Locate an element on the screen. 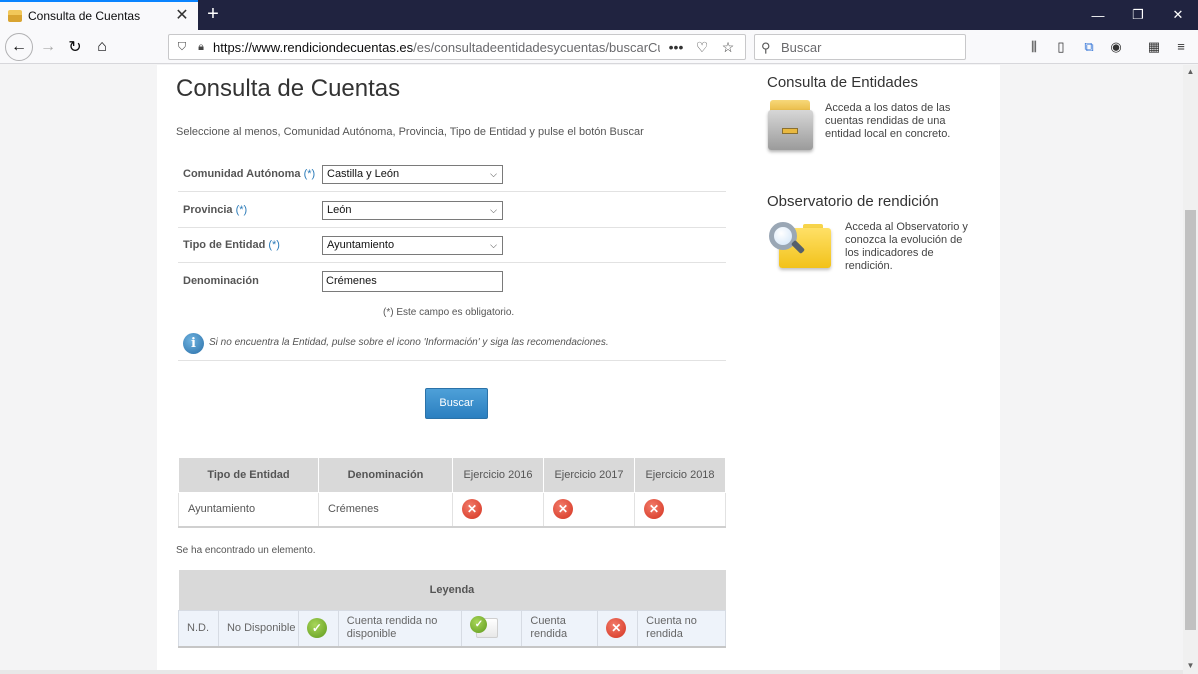 The width and height of the screenshot is (1198, 674). legend-rendida-nd: Cuenta rendida no disponible is located at coordinates (400, 628).